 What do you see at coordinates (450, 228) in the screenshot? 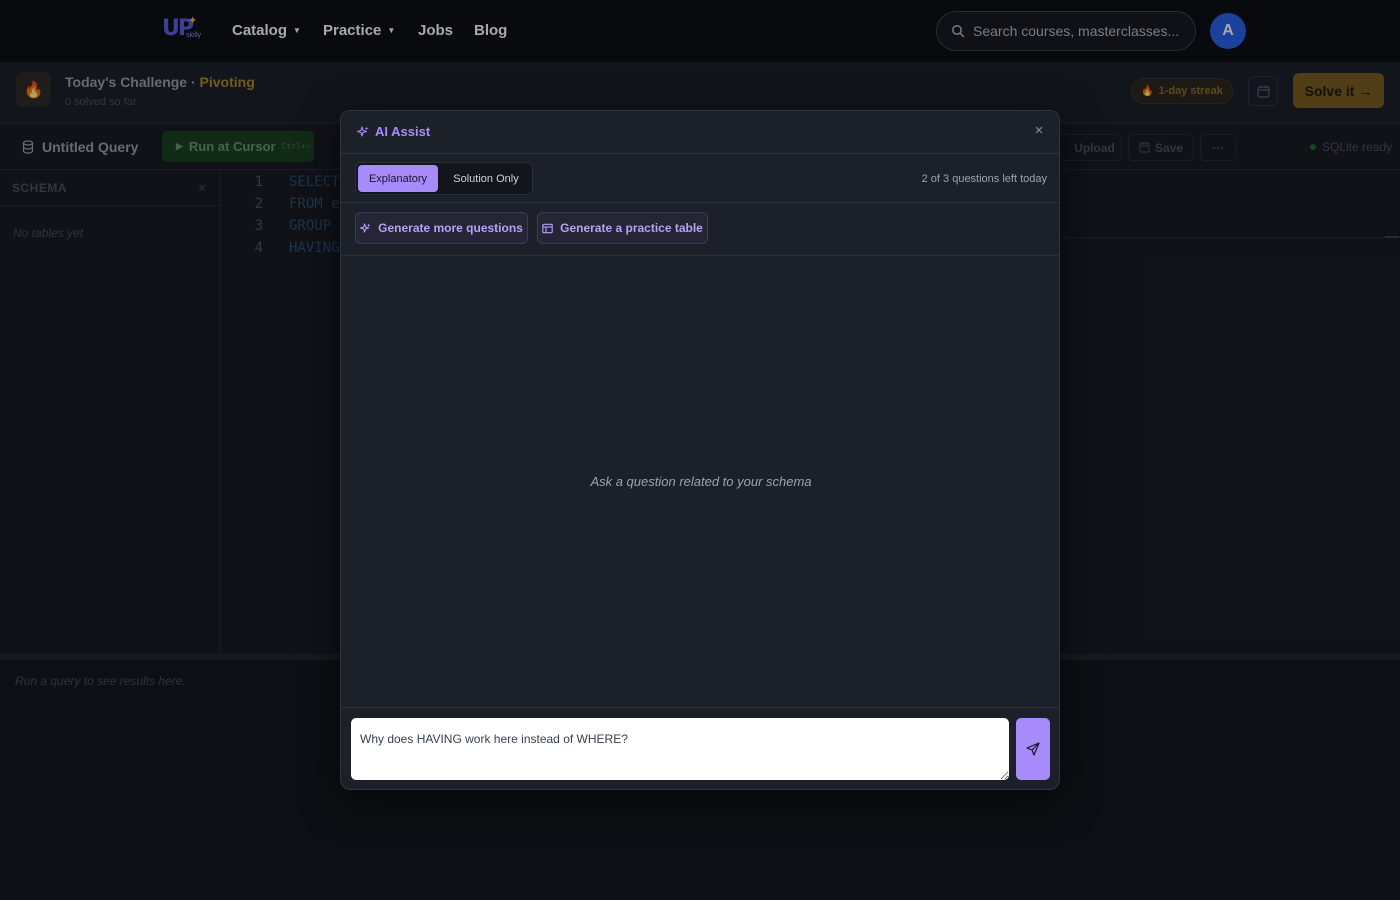
I see `generate-questions-label: Generate more questions` at bounding box center [450, 228].